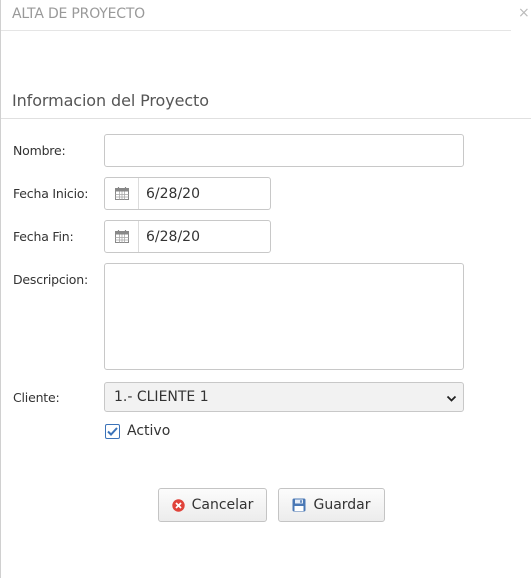 This screenshot has width=532, height=578. What do you see at coordinates (284, 316) in the screenshot?
I see `descripcion-textarea` at bounding box center [284, 316].